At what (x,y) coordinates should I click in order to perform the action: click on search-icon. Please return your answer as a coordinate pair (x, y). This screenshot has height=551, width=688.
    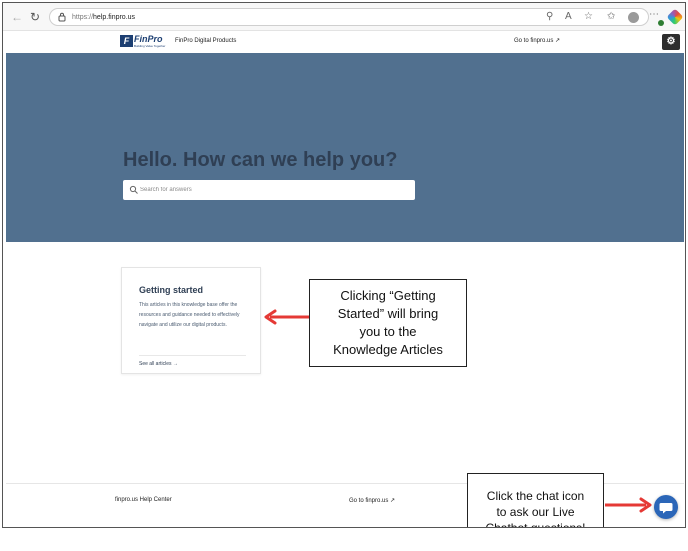
    Looking at the image, I should click on (133, 189).